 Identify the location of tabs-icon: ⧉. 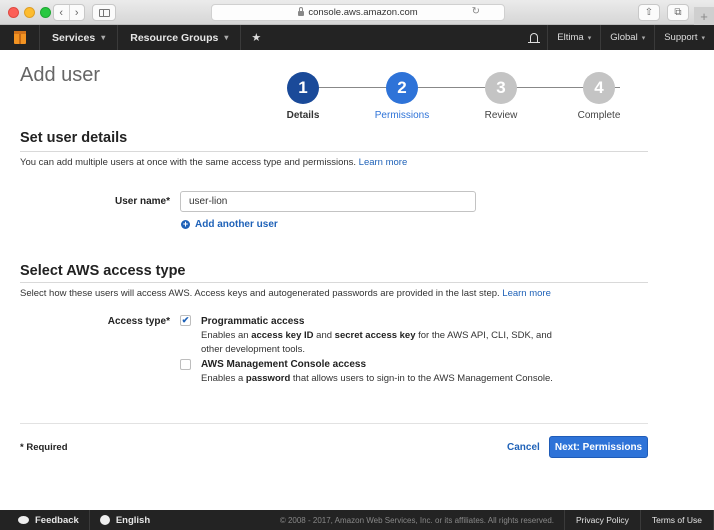
(678, 12).